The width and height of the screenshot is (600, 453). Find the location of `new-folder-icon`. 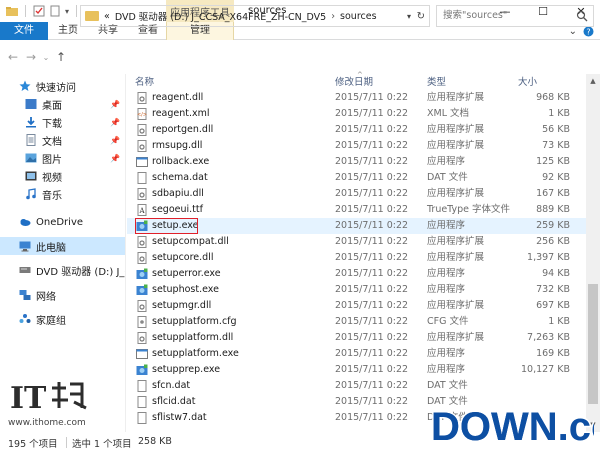

new-folder-icon is located at coordinates (55, 11).